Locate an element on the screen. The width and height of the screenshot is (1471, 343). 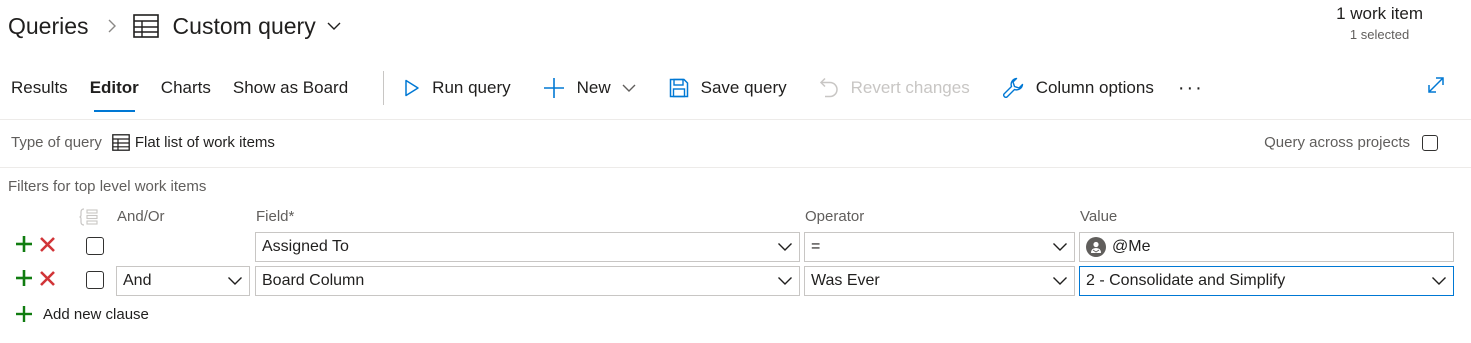
query-type-label: Type of query is located at coordinates (56, 142).